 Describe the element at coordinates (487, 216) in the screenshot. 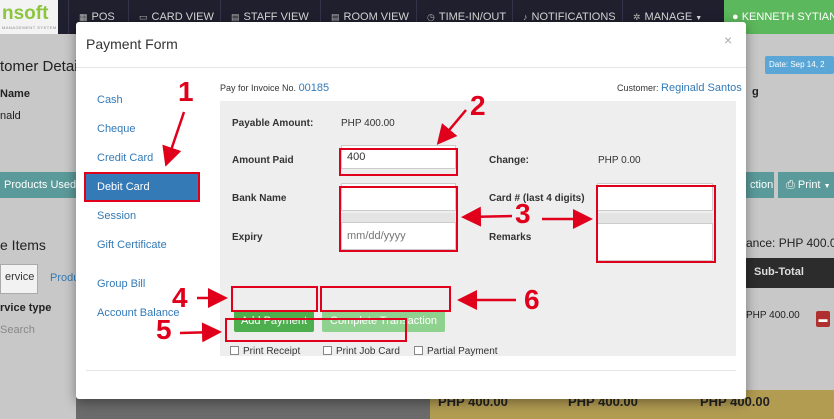

I see `arrow-3-left` at that location.